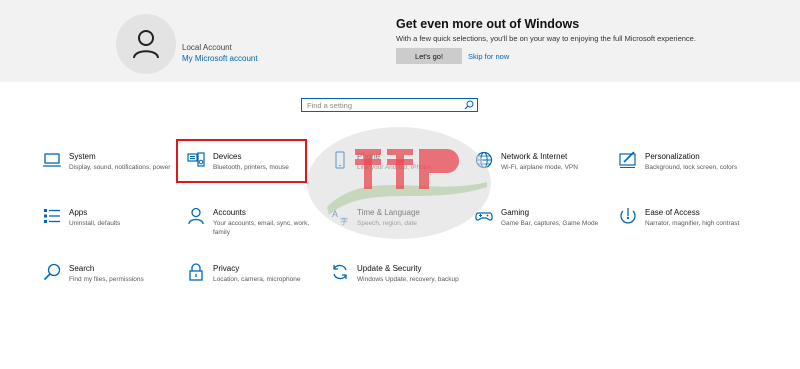  I want to click on tile-description: Game Bar, captures, Game Mode, so click(550, 223).